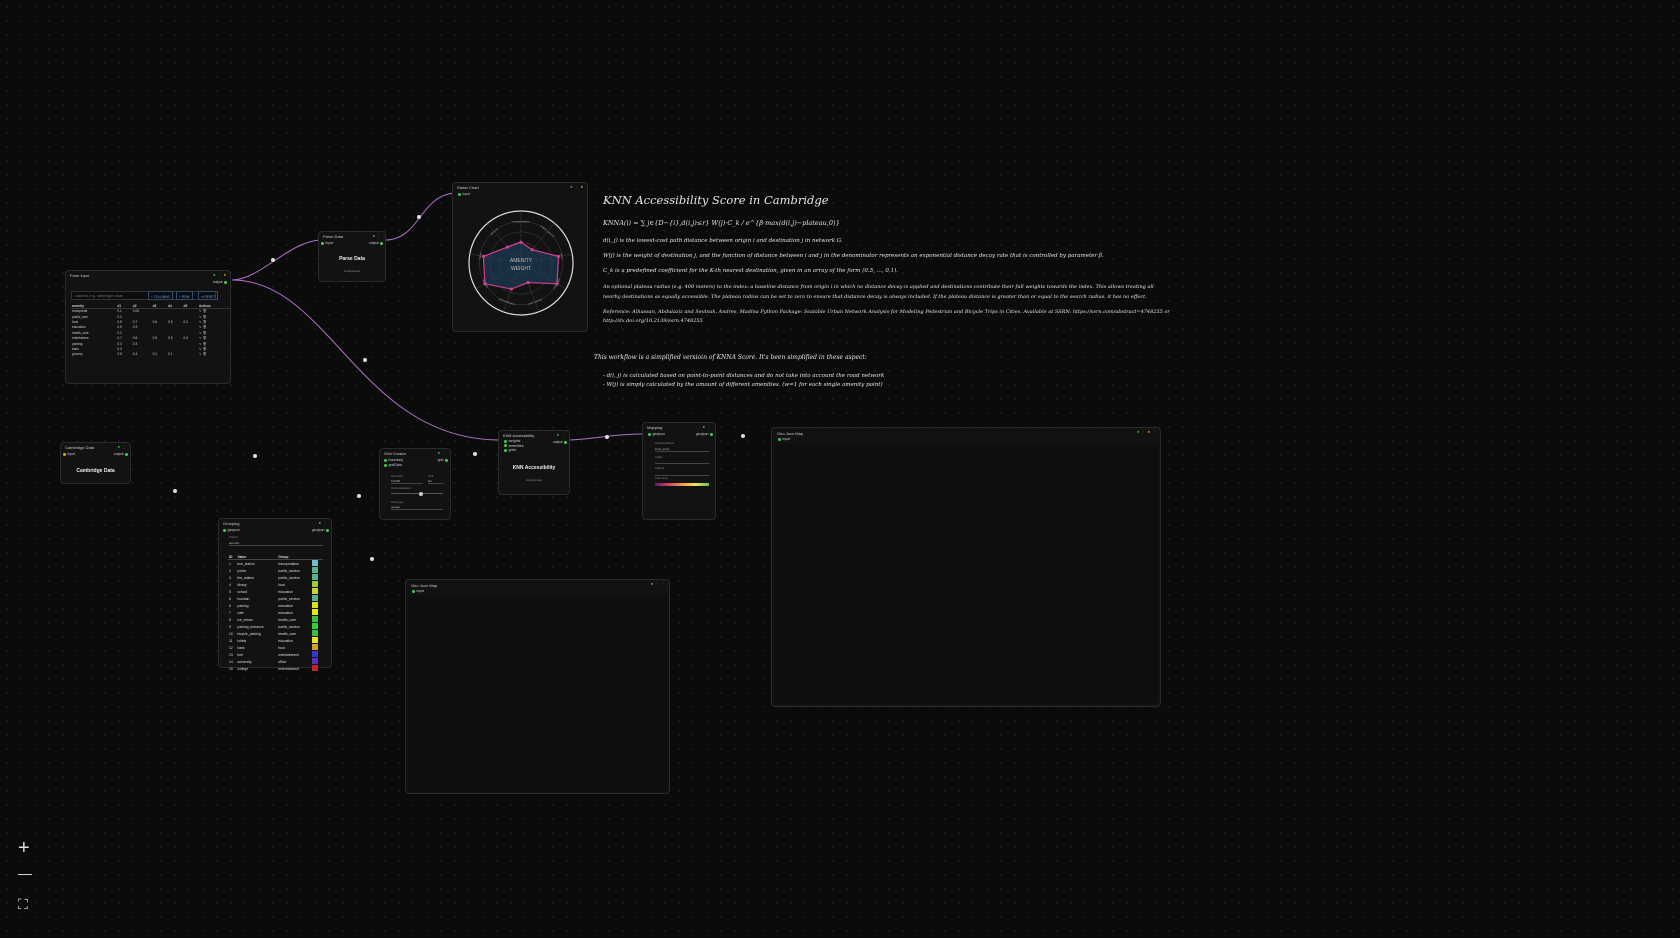 The image size is (1680, 938). I want to click on output-port: grid, so click(443, 460).